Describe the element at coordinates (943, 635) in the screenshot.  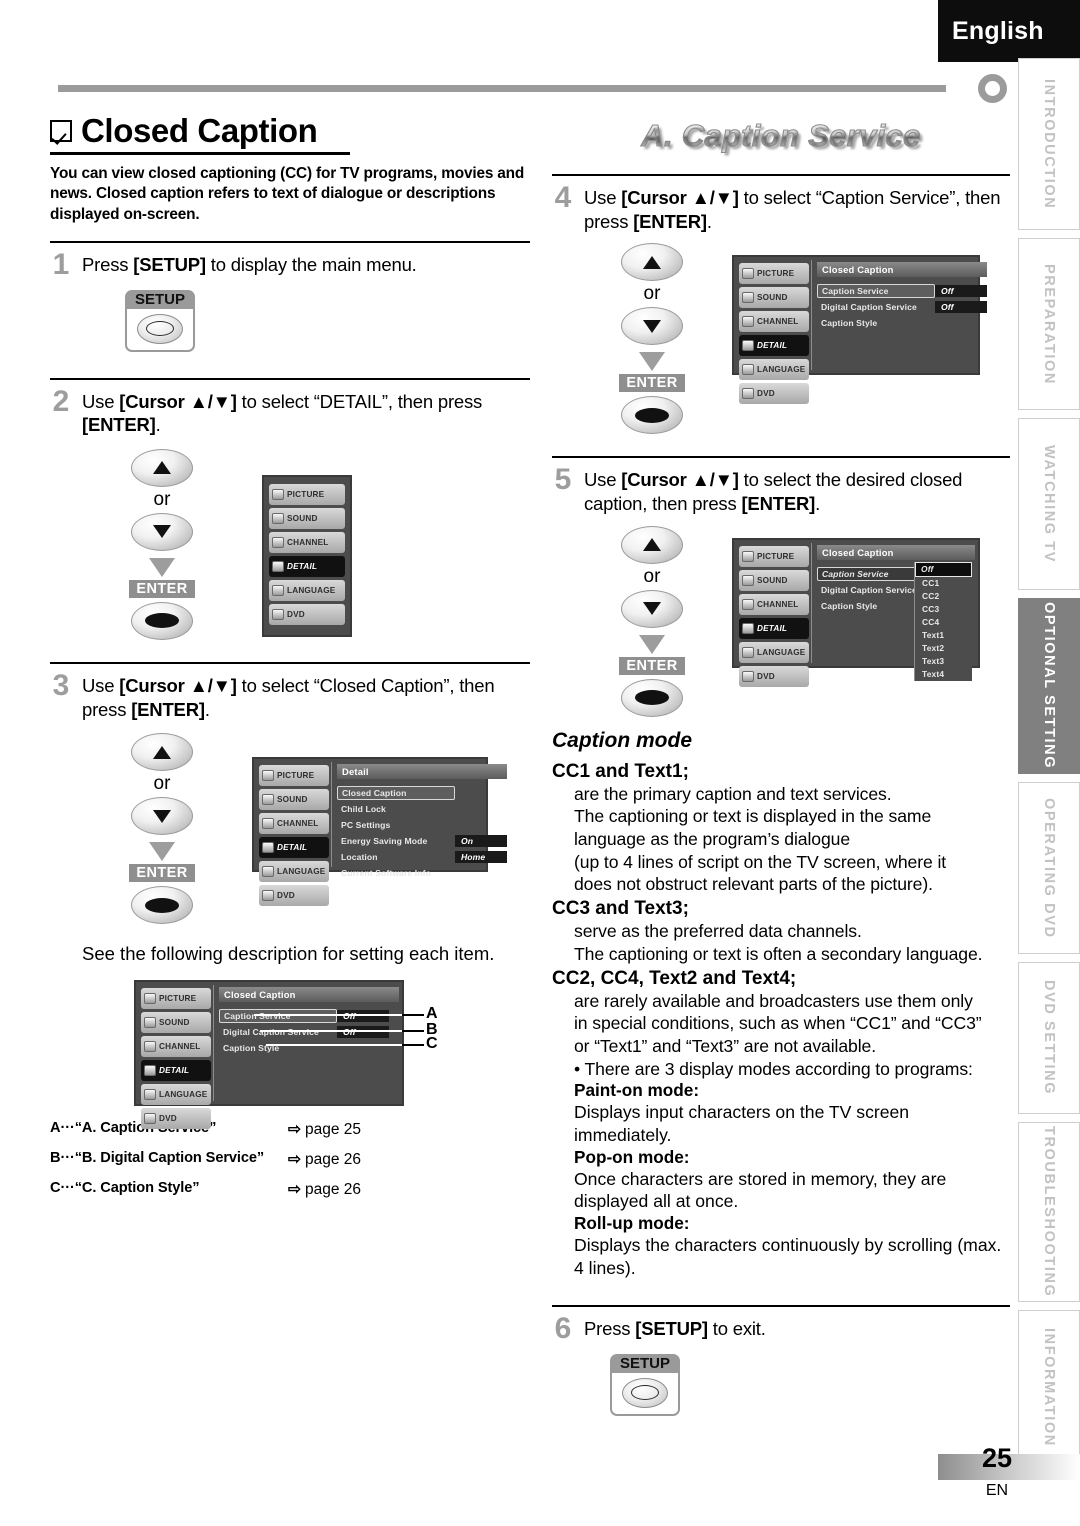
I see `osd-dropdown-option: Text1` at that location.